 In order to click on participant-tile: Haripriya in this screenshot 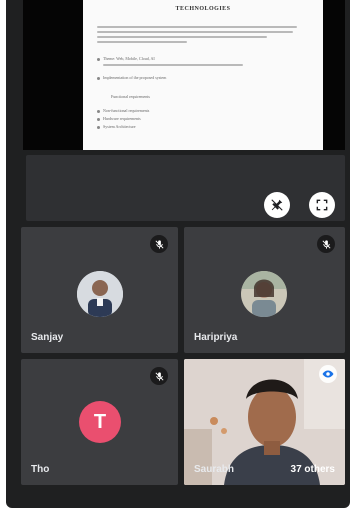, I will do `click(264, 290)`.